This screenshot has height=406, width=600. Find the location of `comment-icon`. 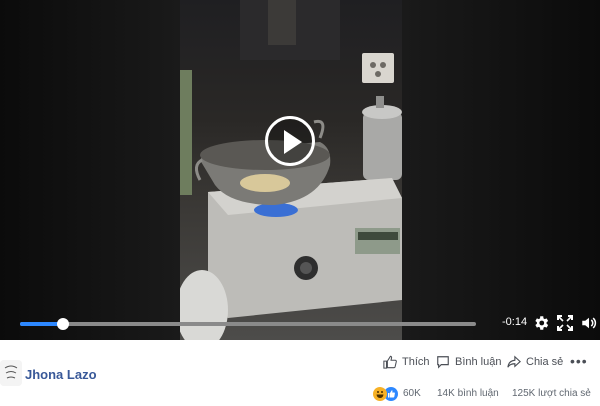

comment-icon is located at coordinates (443, 362).